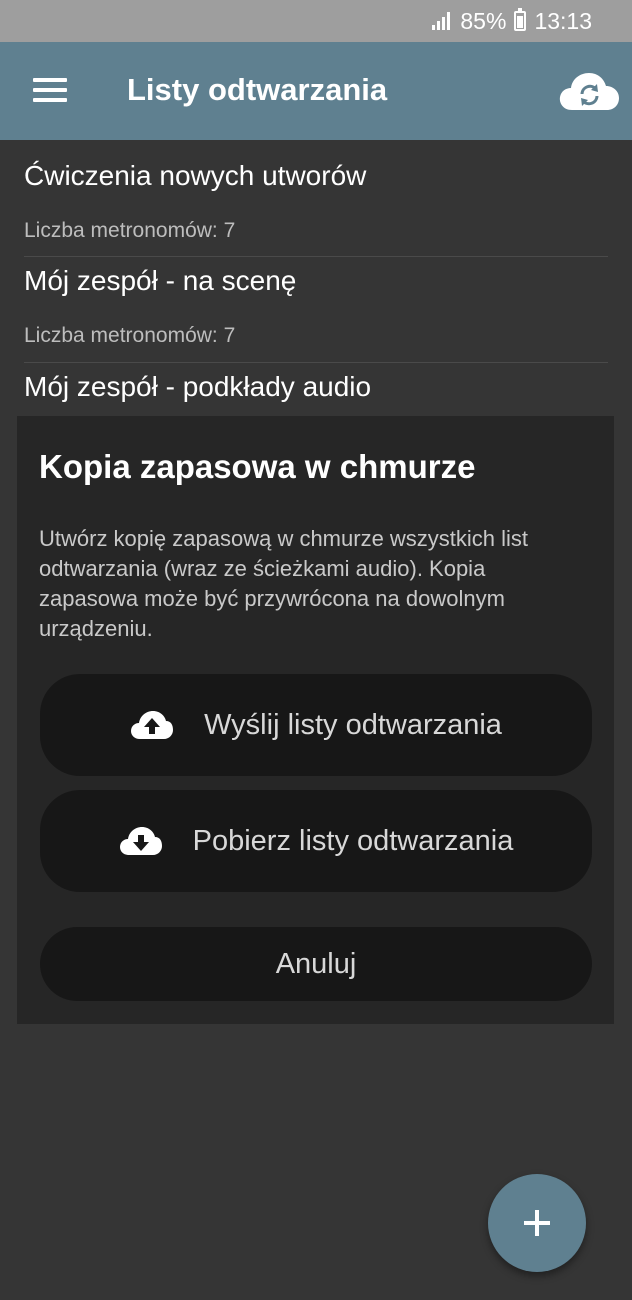 This screenshot has height=1300, width=632. I want to click on download-playlists-button: Pobierz listy odtwarzania, so click(316, 841).